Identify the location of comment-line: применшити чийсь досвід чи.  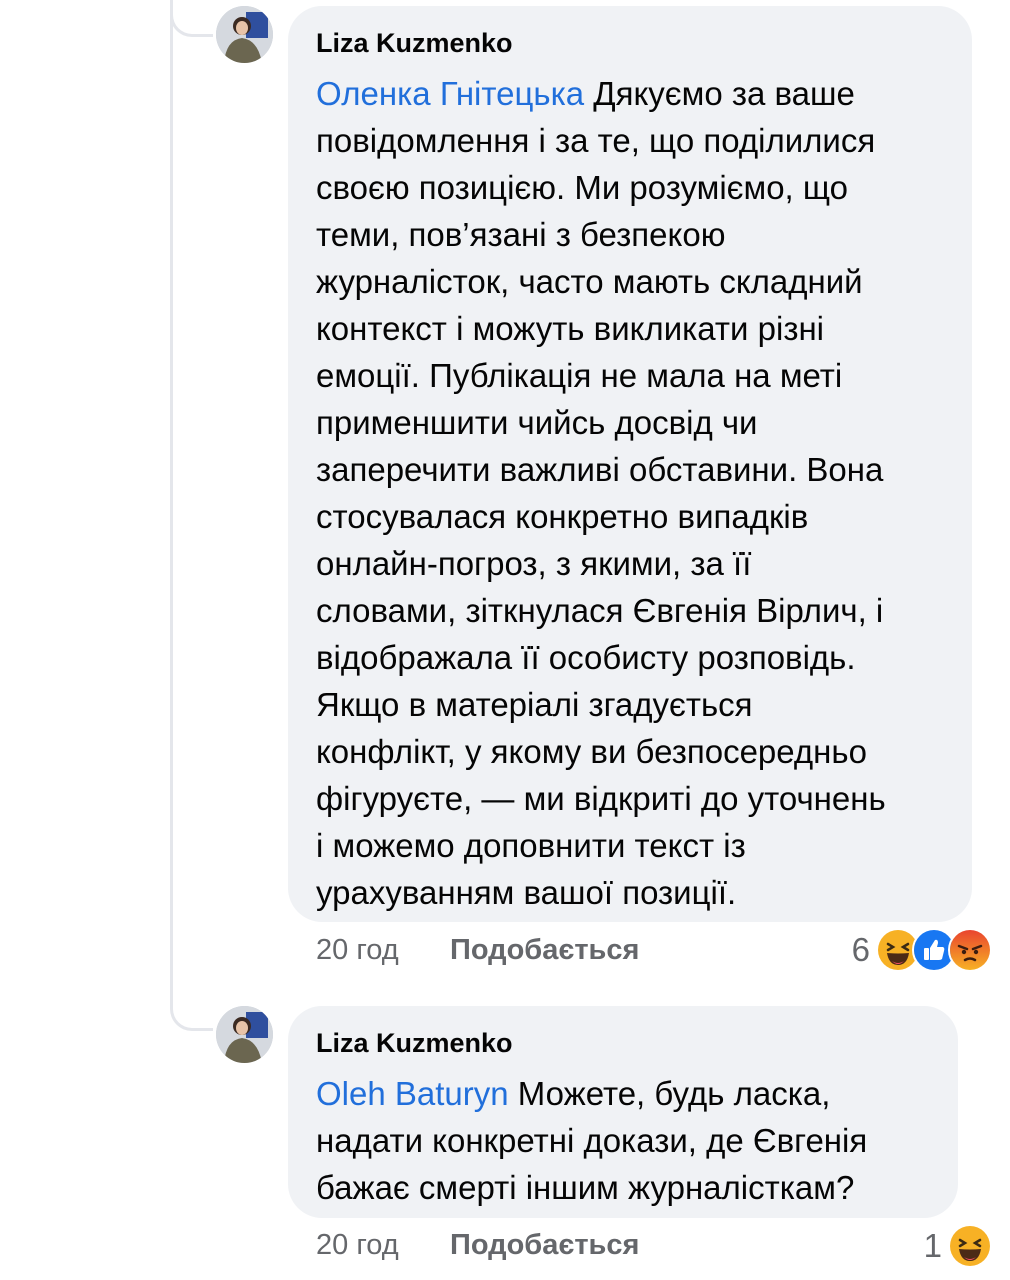
(537, 422).